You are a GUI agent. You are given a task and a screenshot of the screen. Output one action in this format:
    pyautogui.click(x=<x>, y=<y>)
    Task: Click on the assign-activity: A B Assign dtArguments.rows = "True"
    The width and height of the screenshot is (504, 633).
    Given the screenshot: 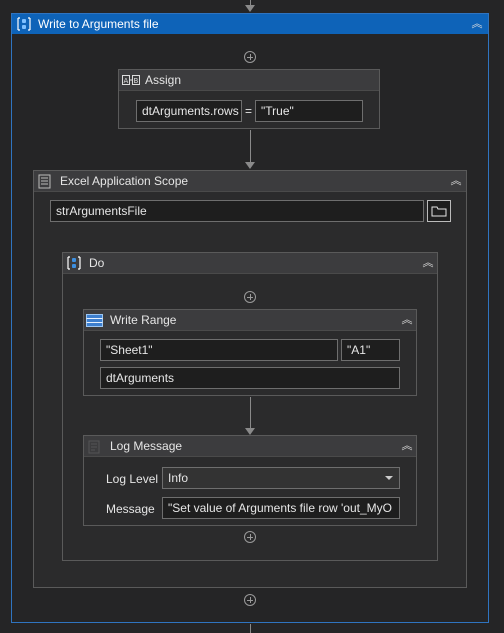 What is the action you would take?
    pyautogui.click(x=249, y=99)
    